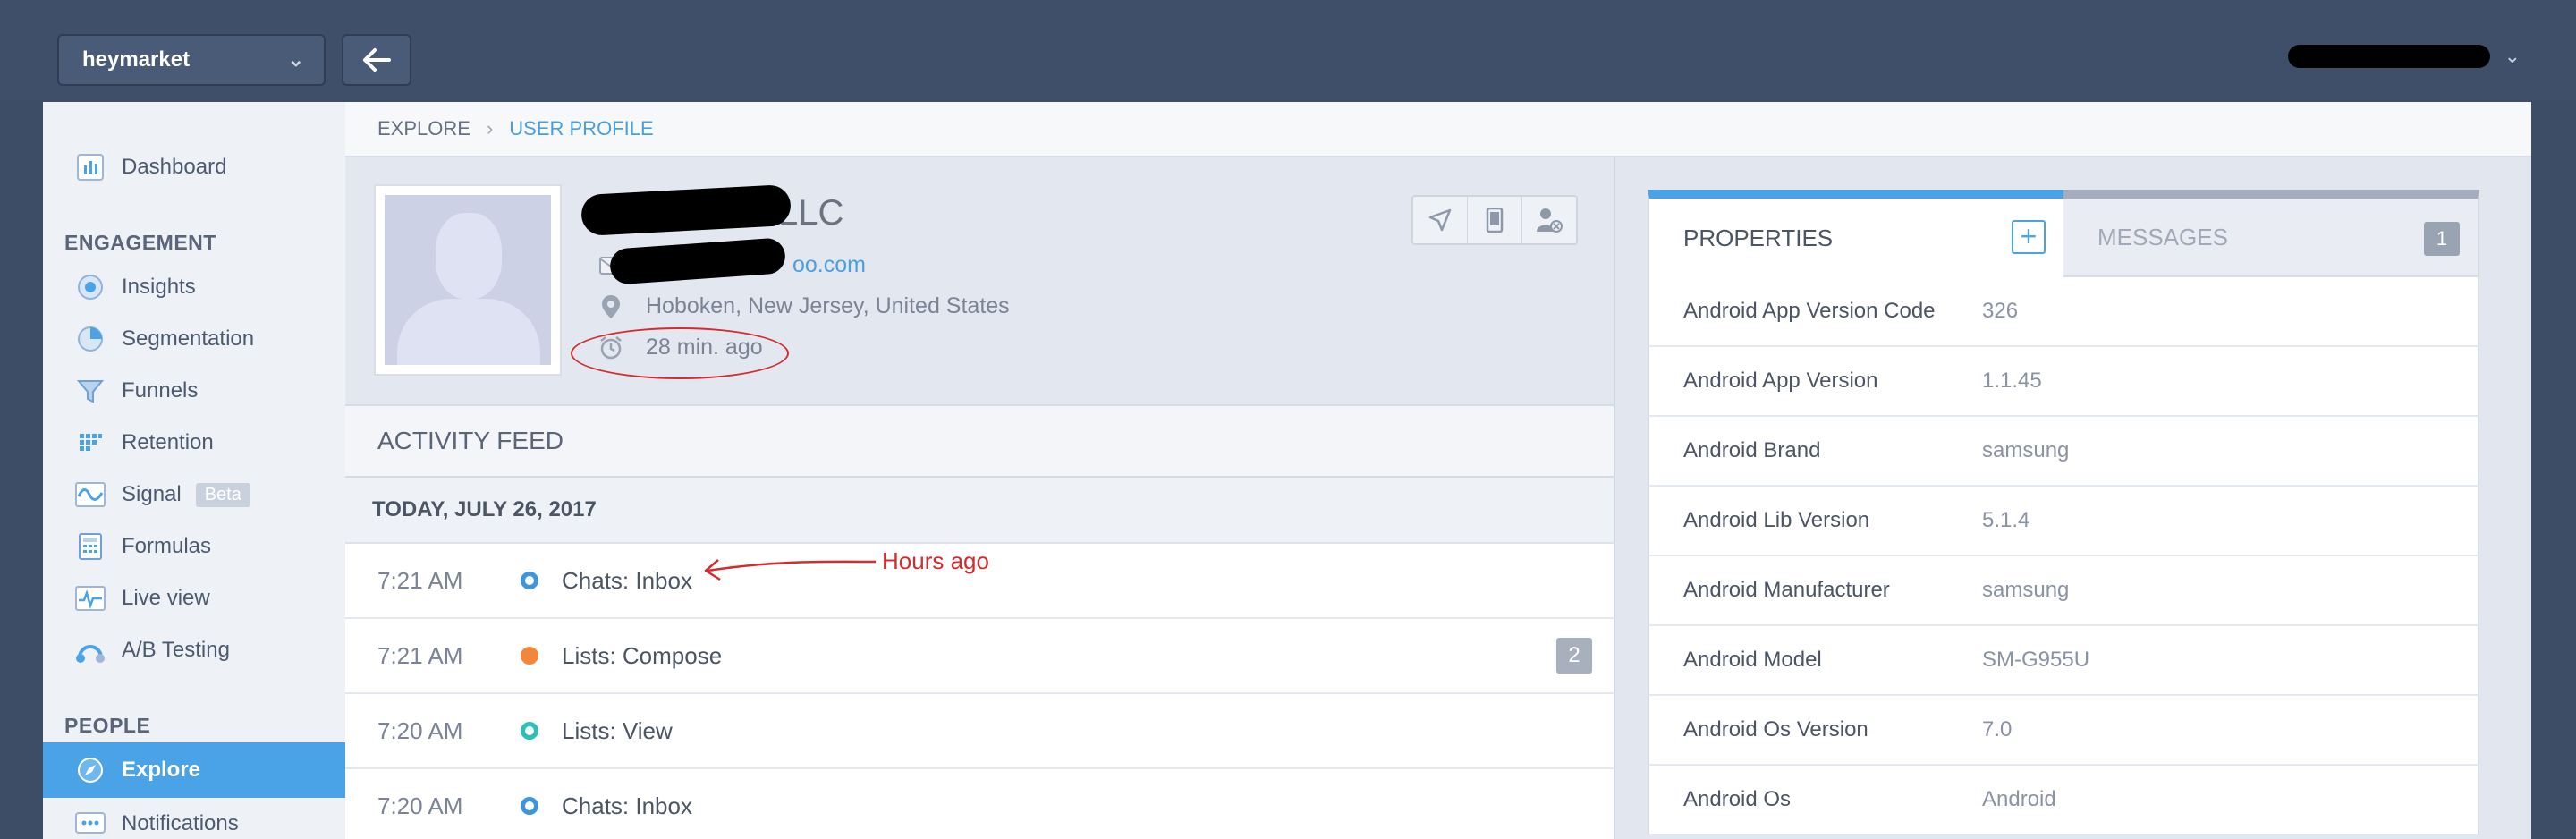  What do you see at coordinates (2442, 239) in the screenshot?
I see `messages-count-badge: 1` at bounding box center [2442, 239].